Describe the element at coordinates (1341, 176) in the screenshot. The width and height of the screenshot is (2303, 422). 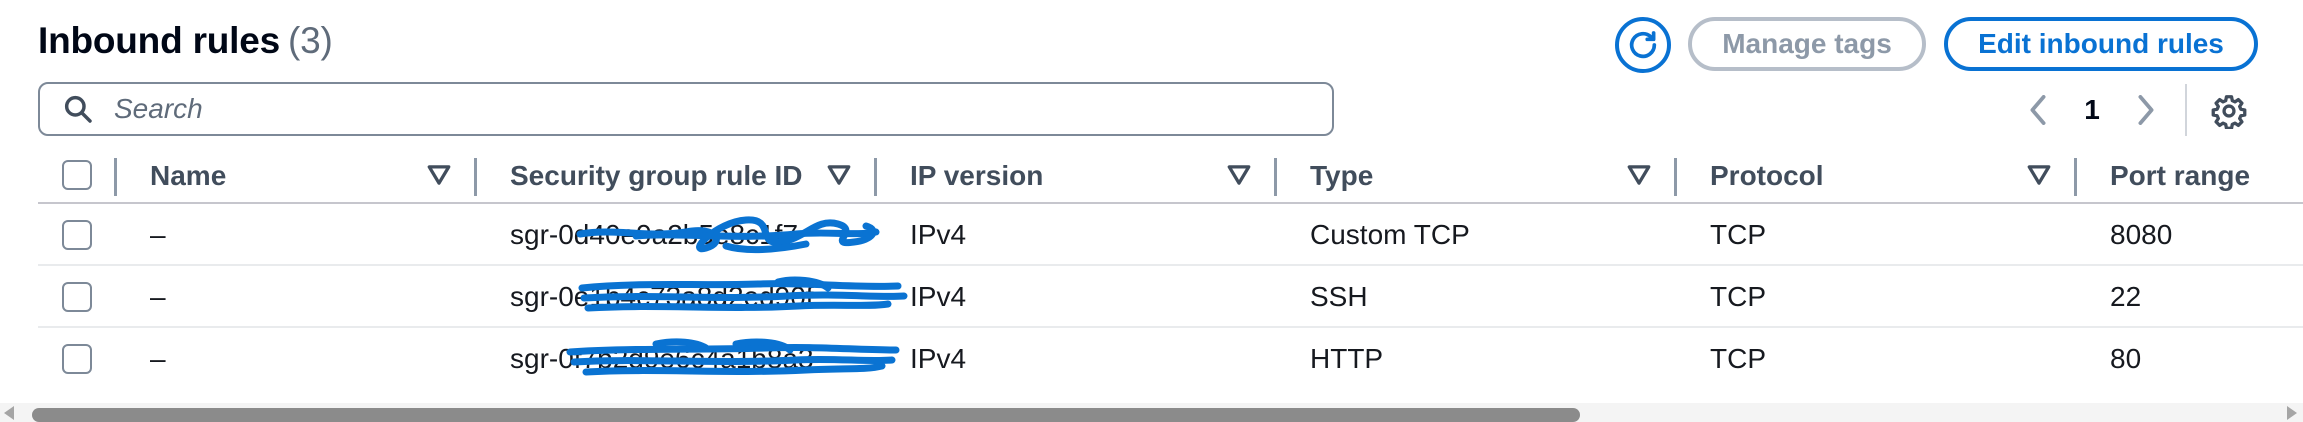
I see `column-header-type: Type` at that location.